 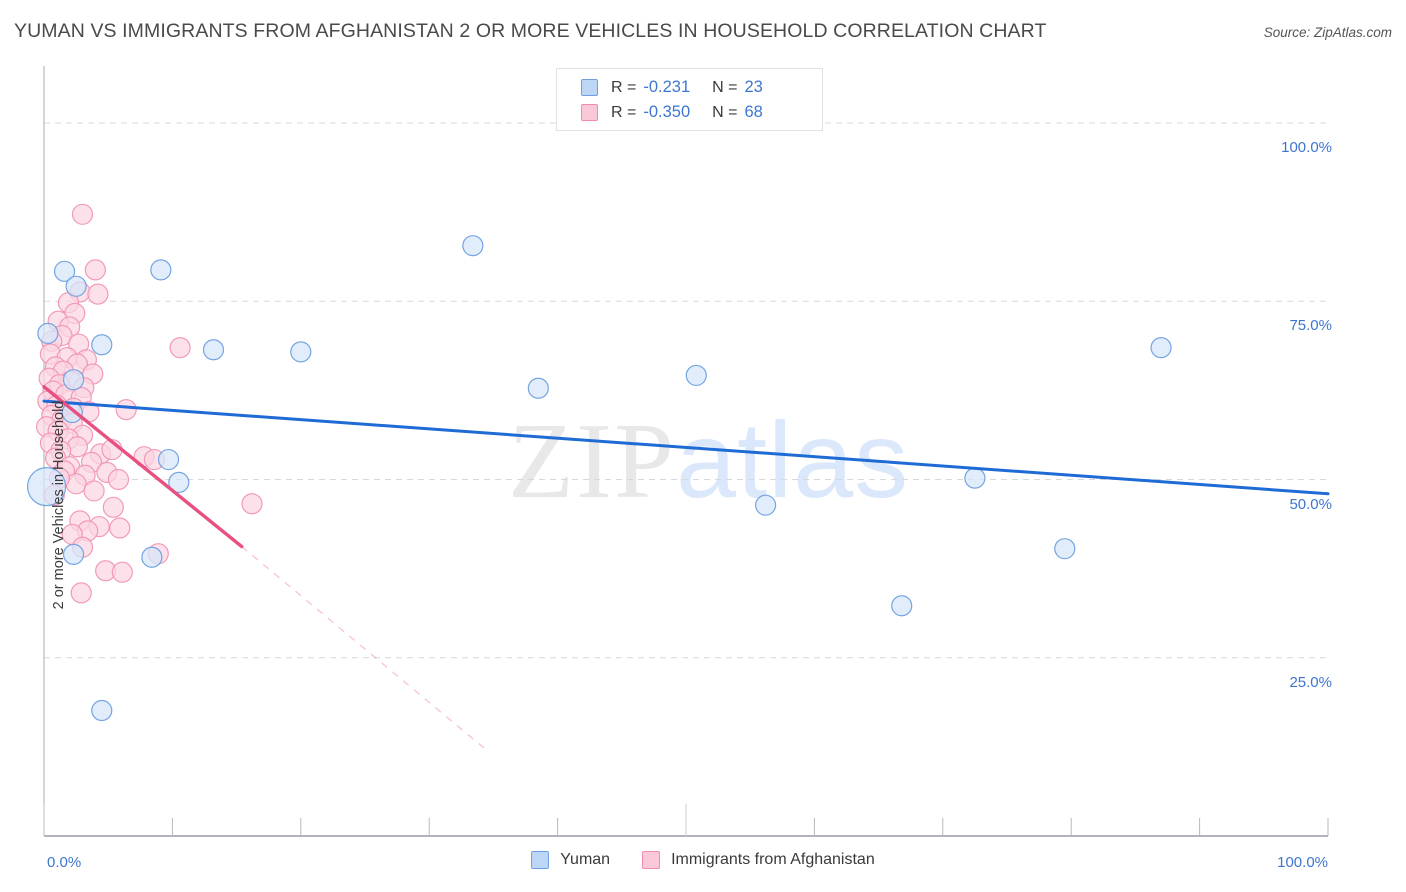 I want to click on r-value-afghanistan: -0.350, so click(x=667, y=112).